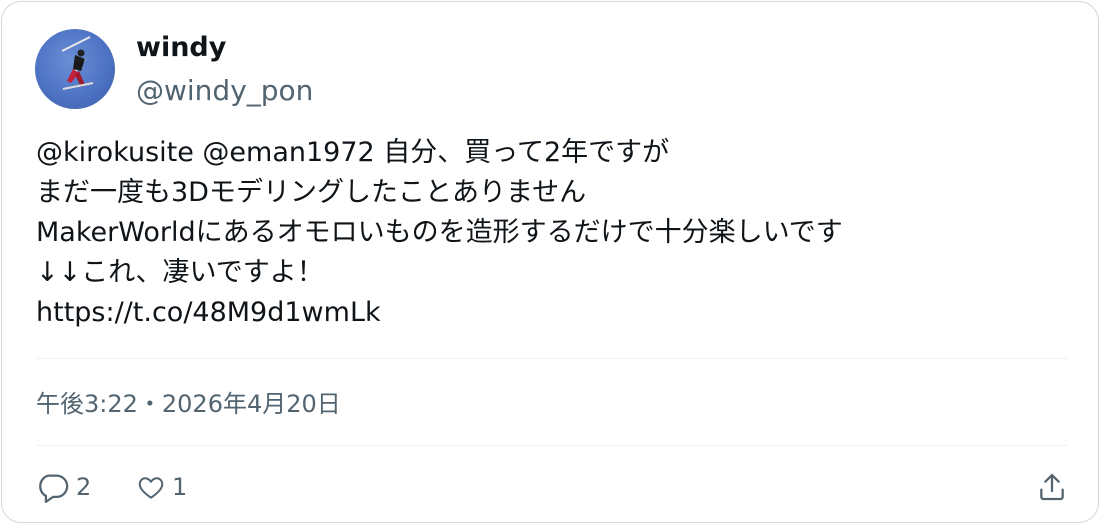  Describe the element at coordinates (180, 272) in the screenshot. I see `tweet-text-line: ↓↓これ、凄いですよ！` at that location.